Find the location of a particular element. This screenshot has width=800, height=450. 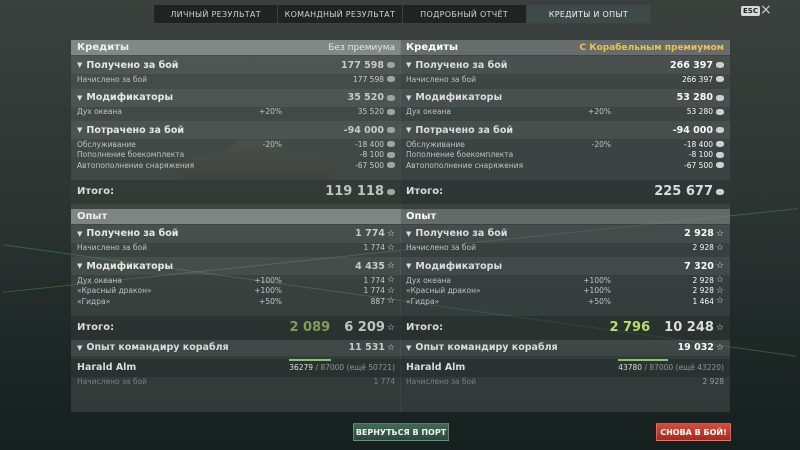

tab-personal-result: ЛИЧНЫЙ РЕЗУЛЬТАТ is located at coordinates (216, 14).